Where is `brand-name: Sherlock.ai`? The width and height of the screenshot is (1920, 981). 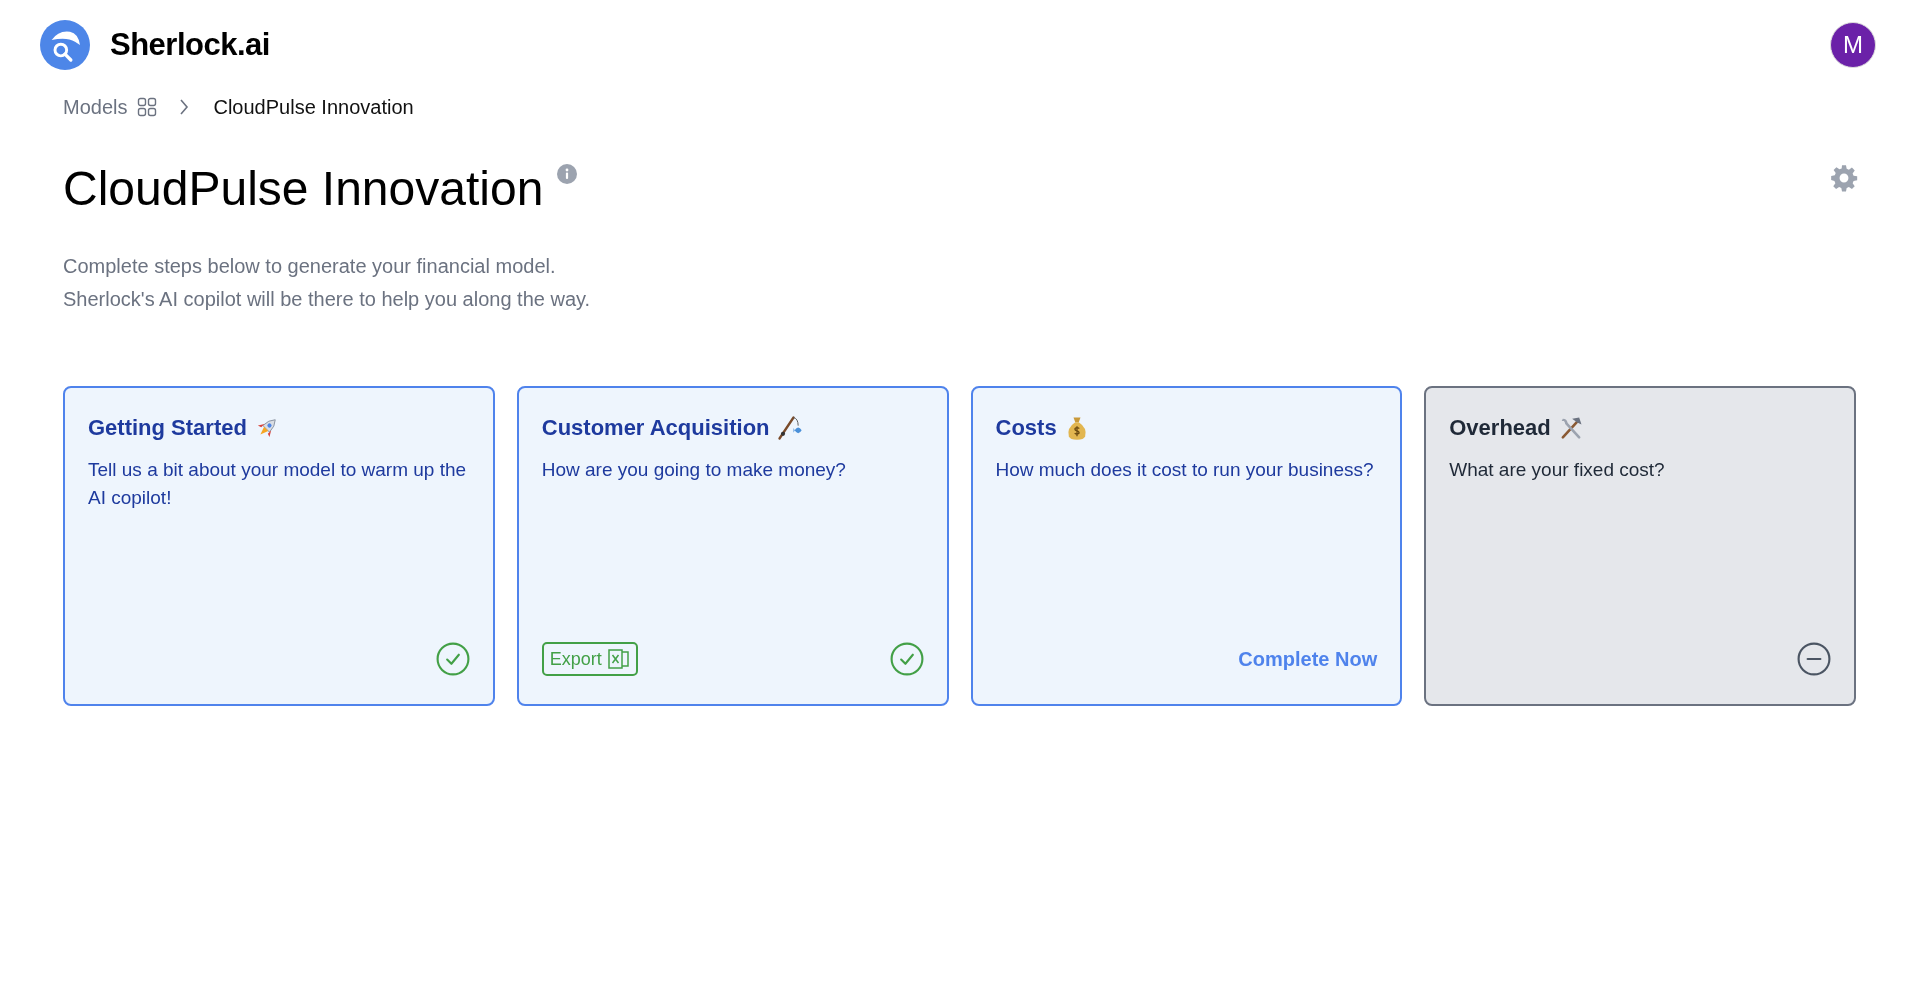
brand-name: Sherlock.ai is located at coordinates (190, 45).